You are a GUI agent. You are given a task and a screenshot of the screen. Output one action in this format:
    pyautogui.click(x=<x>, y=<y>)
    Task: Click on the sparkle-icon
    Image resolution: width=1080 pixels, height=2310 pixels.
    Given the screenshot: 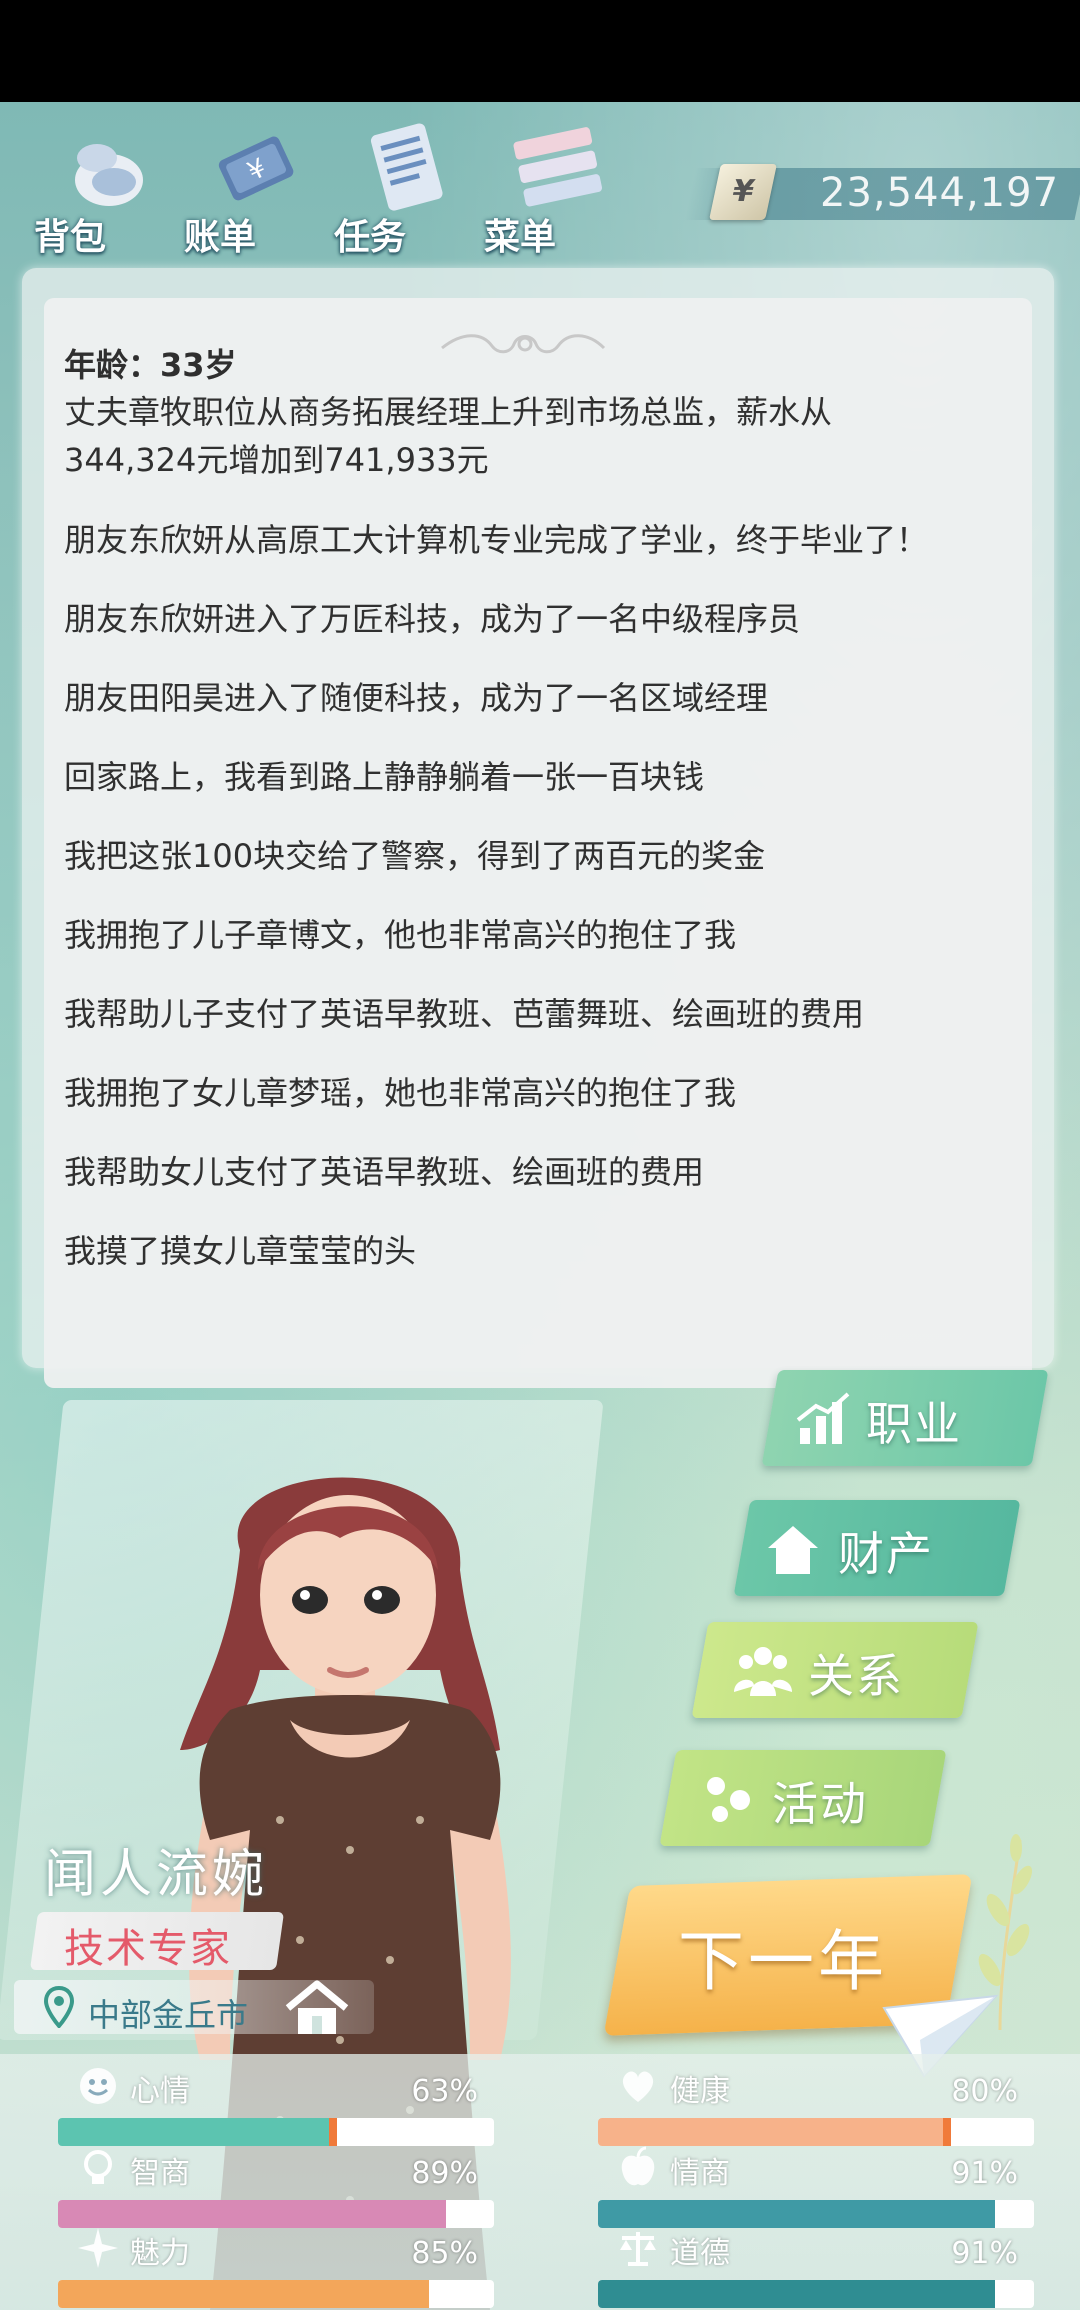 What is the action you would take?
    pyautogui.click(x=98, y=2248)
    